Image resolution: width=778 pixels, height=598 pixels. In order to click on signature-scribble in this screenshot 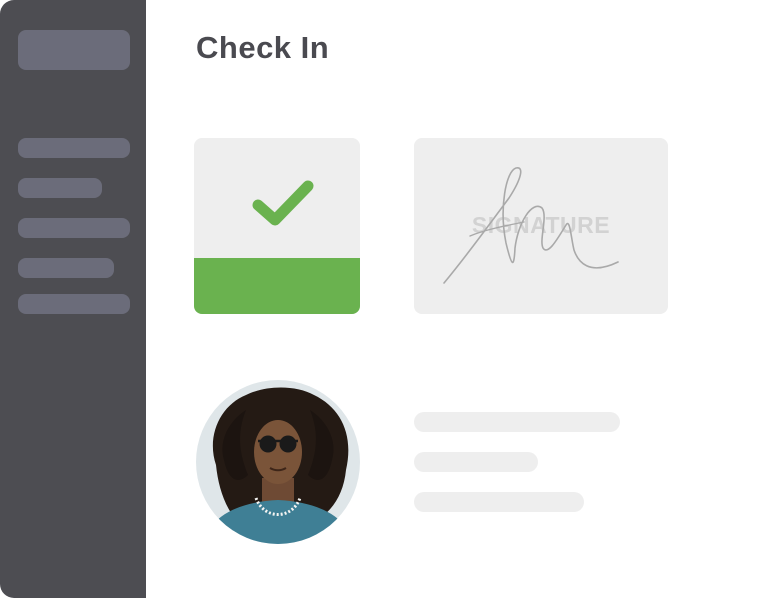, I will do `click(531, 225)`.